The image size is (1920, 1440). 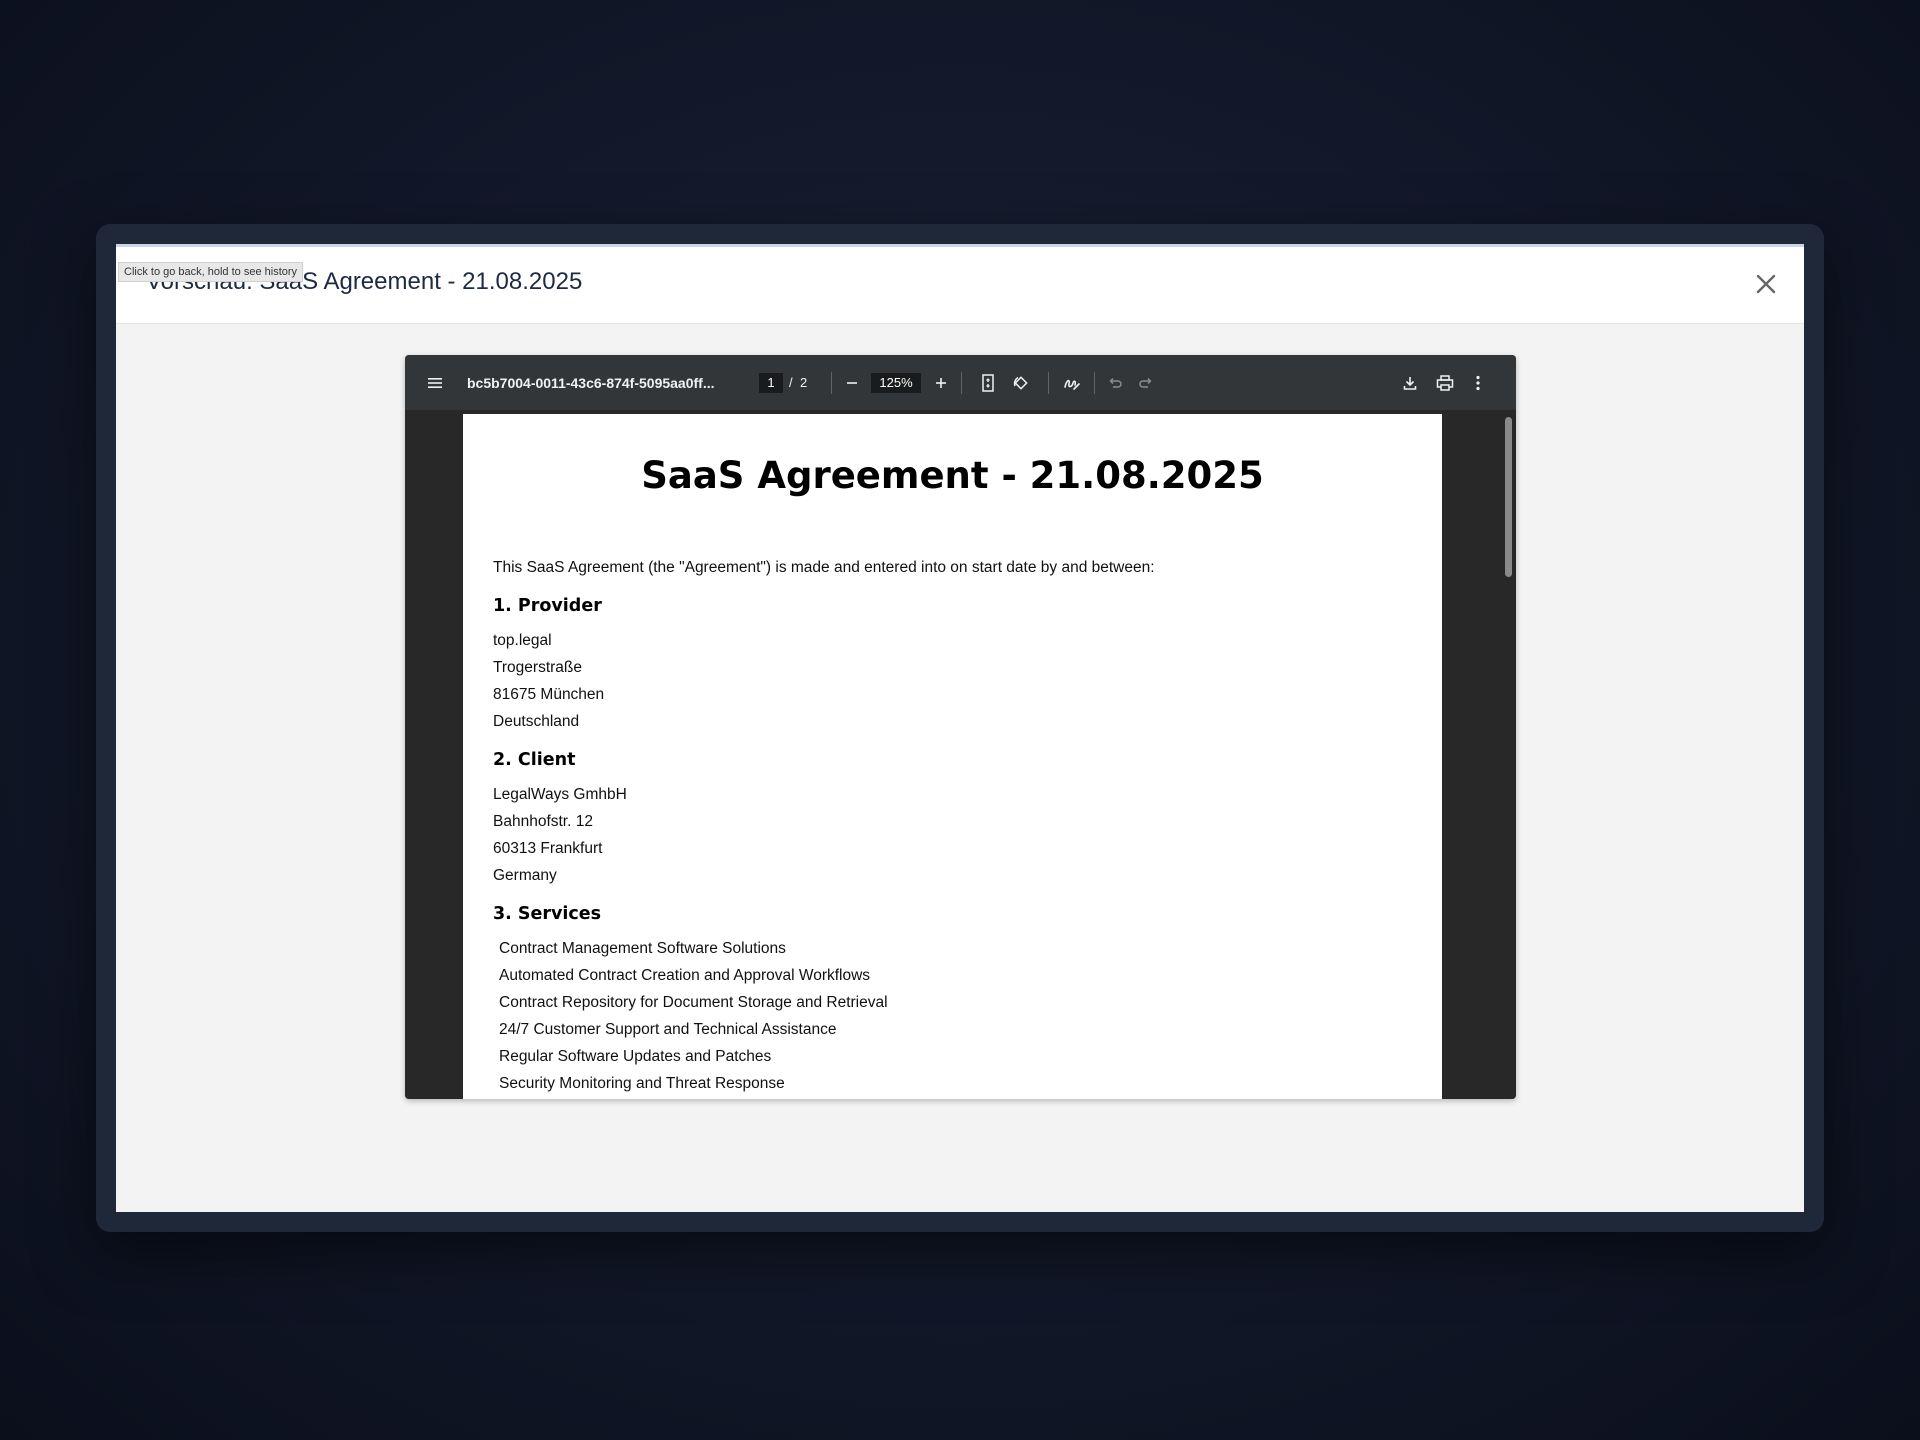 What do you see at coordinates (560, 794) in the screenshot?
I see `client-line: LegalWays GmhbH` at bounding box center [560, 794].